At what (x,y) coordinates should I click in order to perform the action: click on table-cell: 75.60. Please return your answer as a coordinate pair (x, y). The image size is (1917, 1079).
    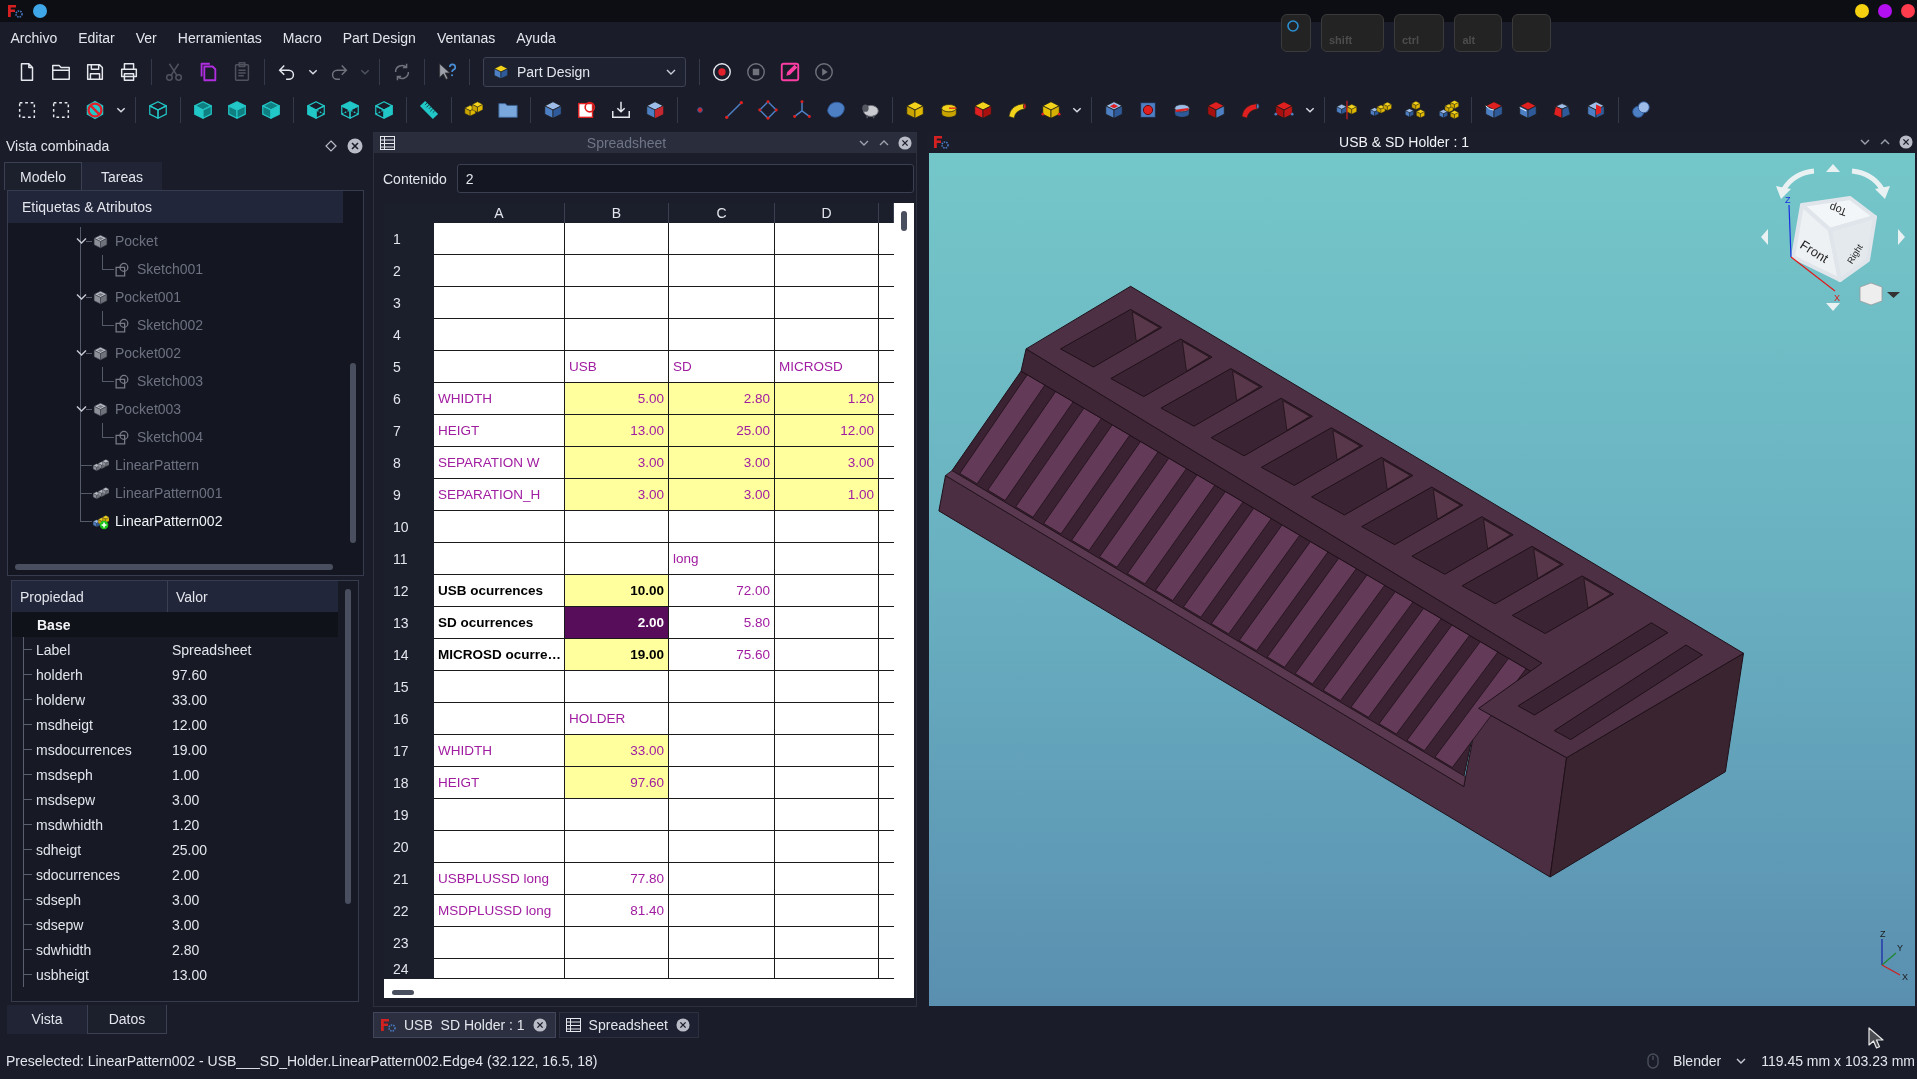
    Looking at the image, I should click on (722, 655).